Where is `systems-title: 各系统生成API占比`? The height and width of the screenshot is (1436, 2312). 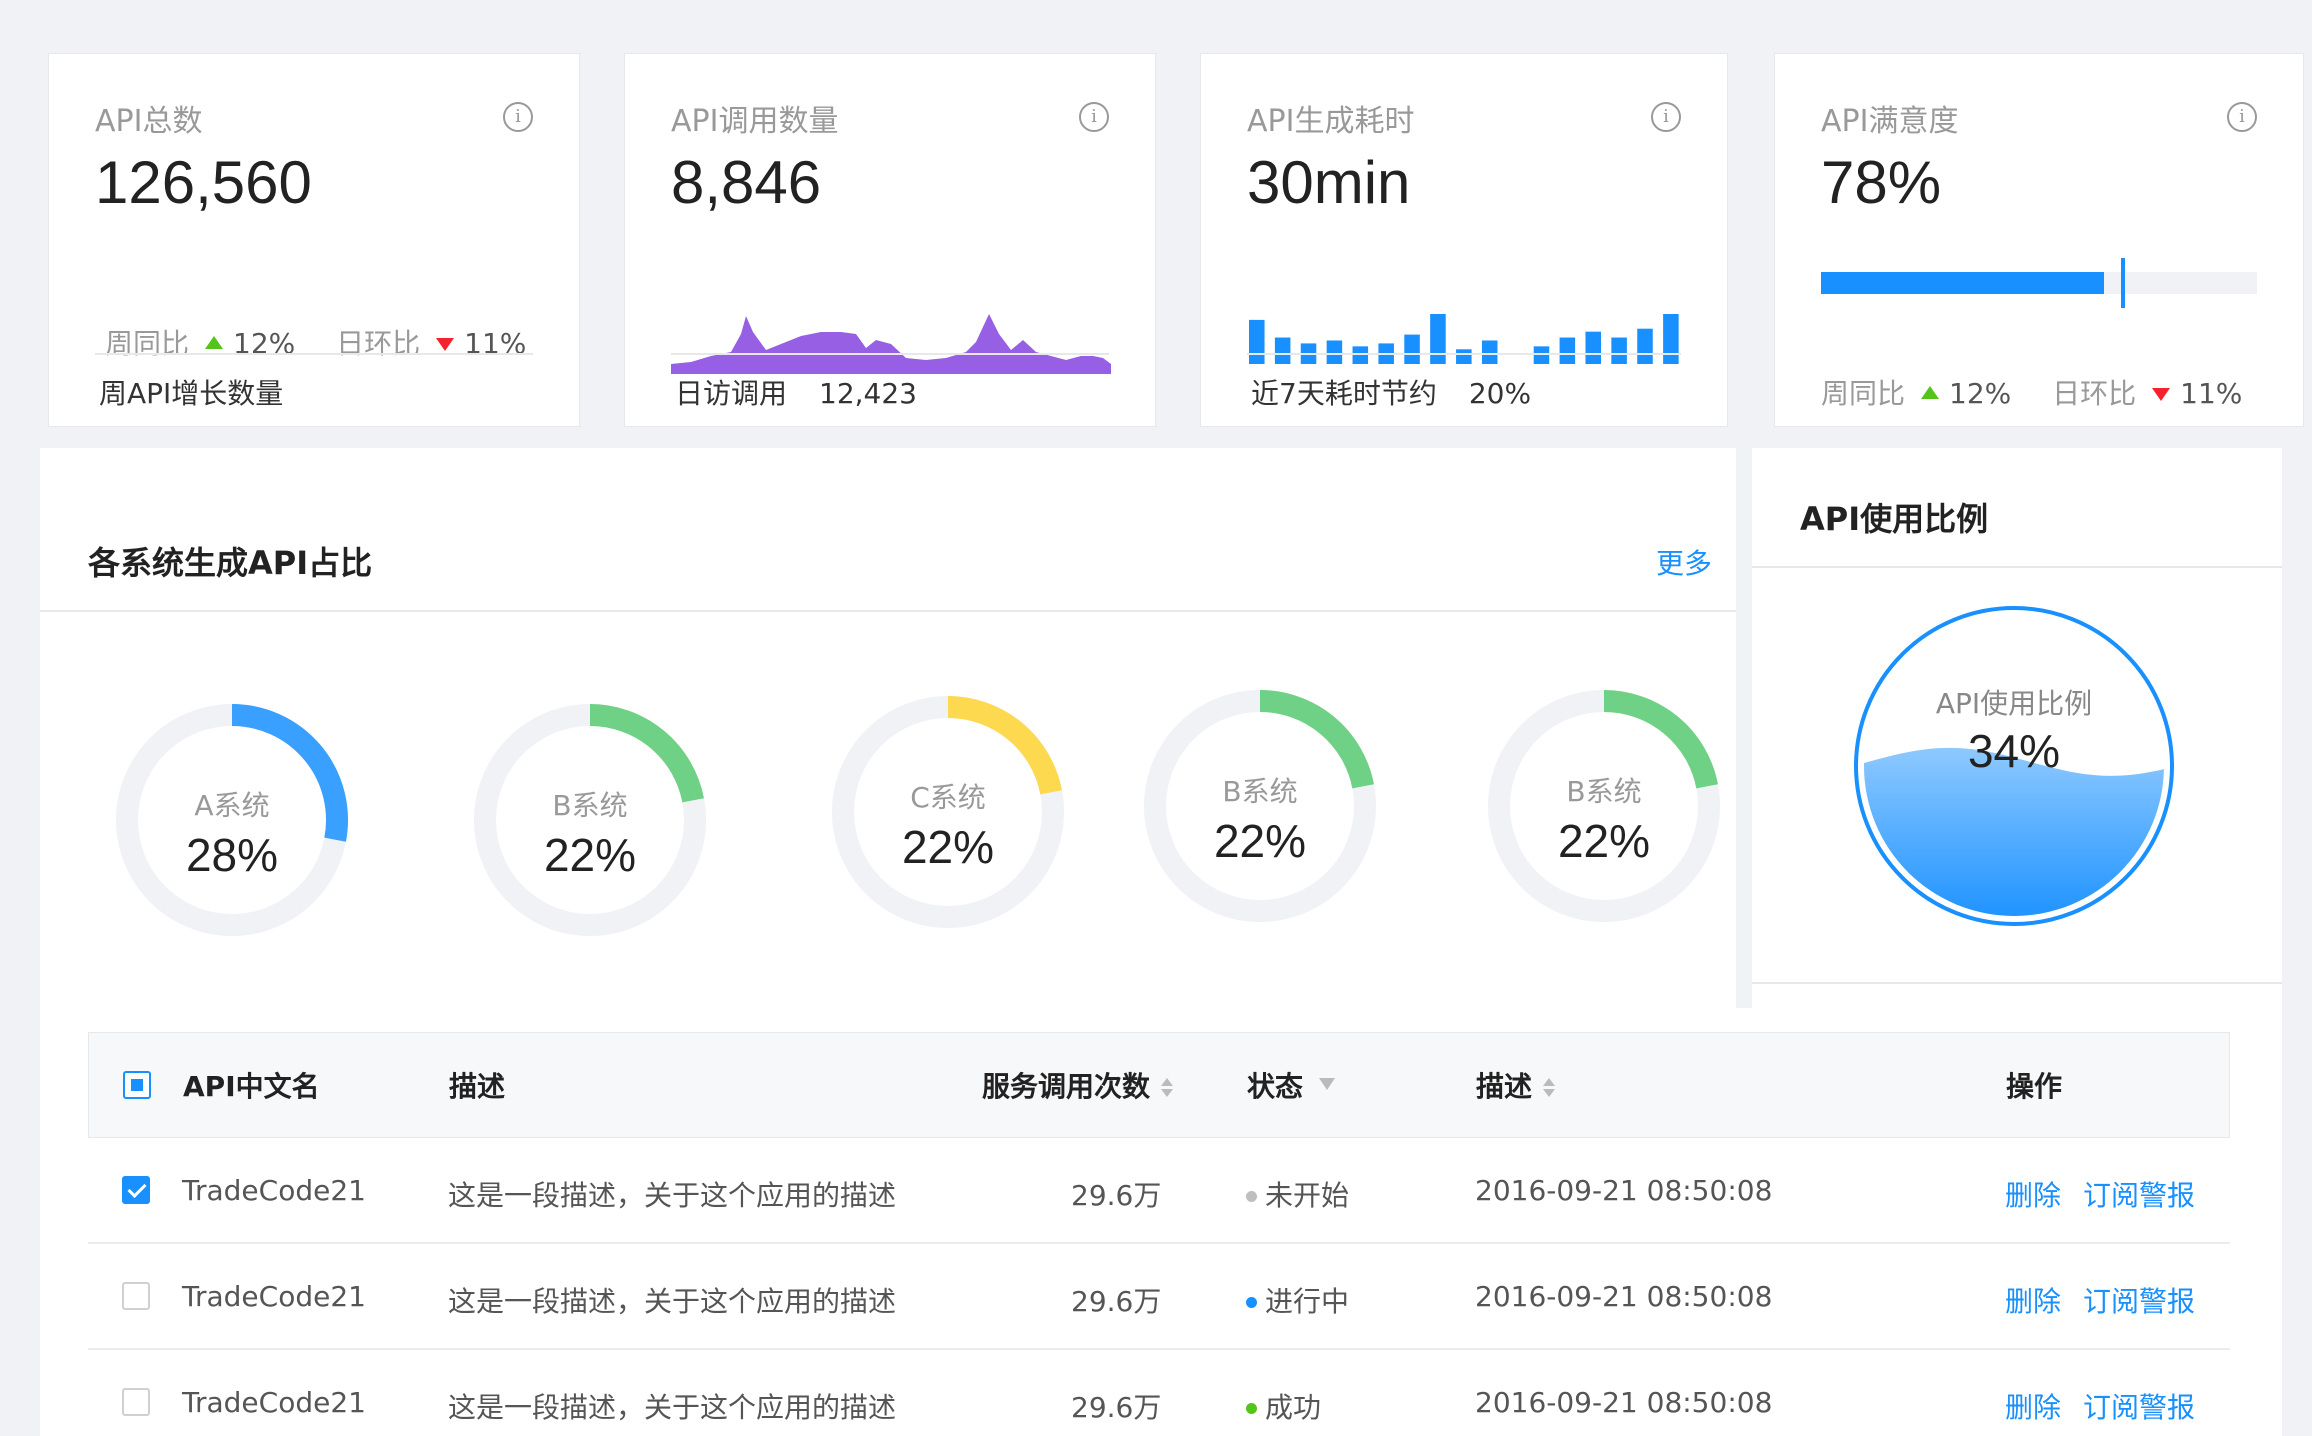 systems-title: 各系统生成API占比 is located at coordinates (230, 563).